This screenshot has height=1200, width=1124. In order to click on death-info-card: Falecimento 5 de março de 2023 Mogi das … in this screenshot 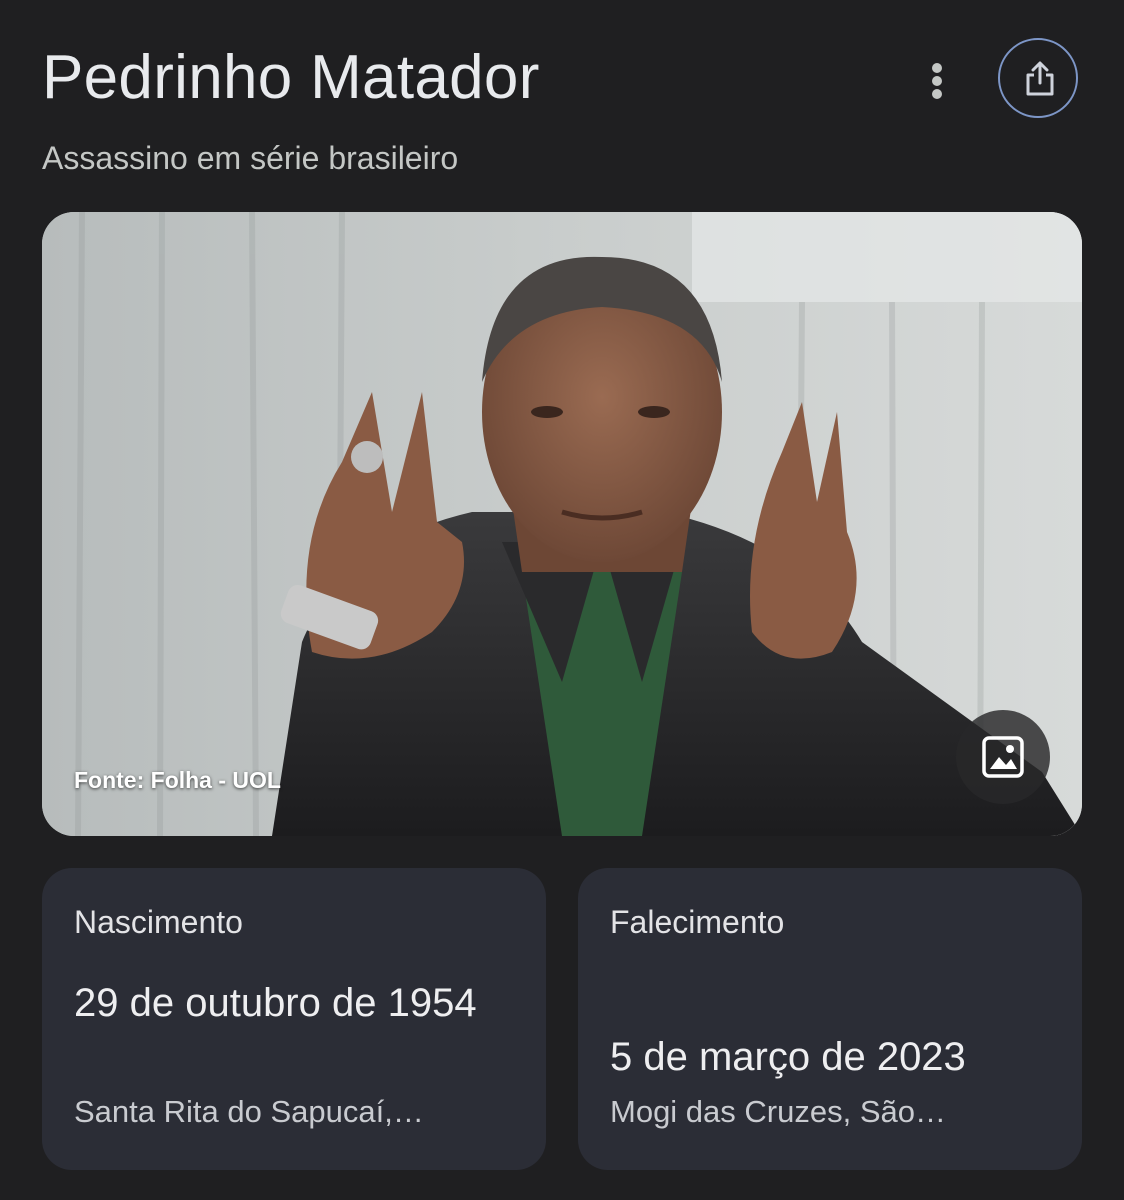, I will do `click(830, 1019)`.